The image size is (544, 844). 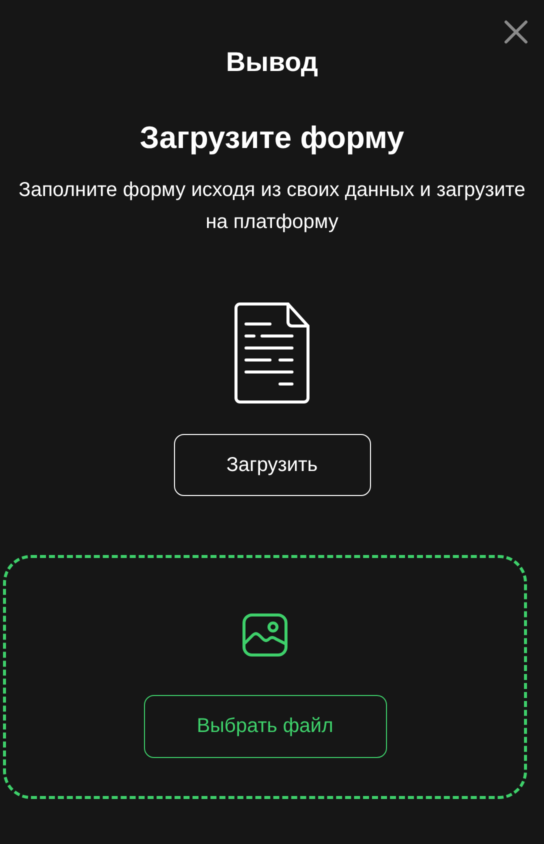 What do you see at coordinates (272, 353) in the screenshot?
I see `document-icon` at bounding box center [272, 353].